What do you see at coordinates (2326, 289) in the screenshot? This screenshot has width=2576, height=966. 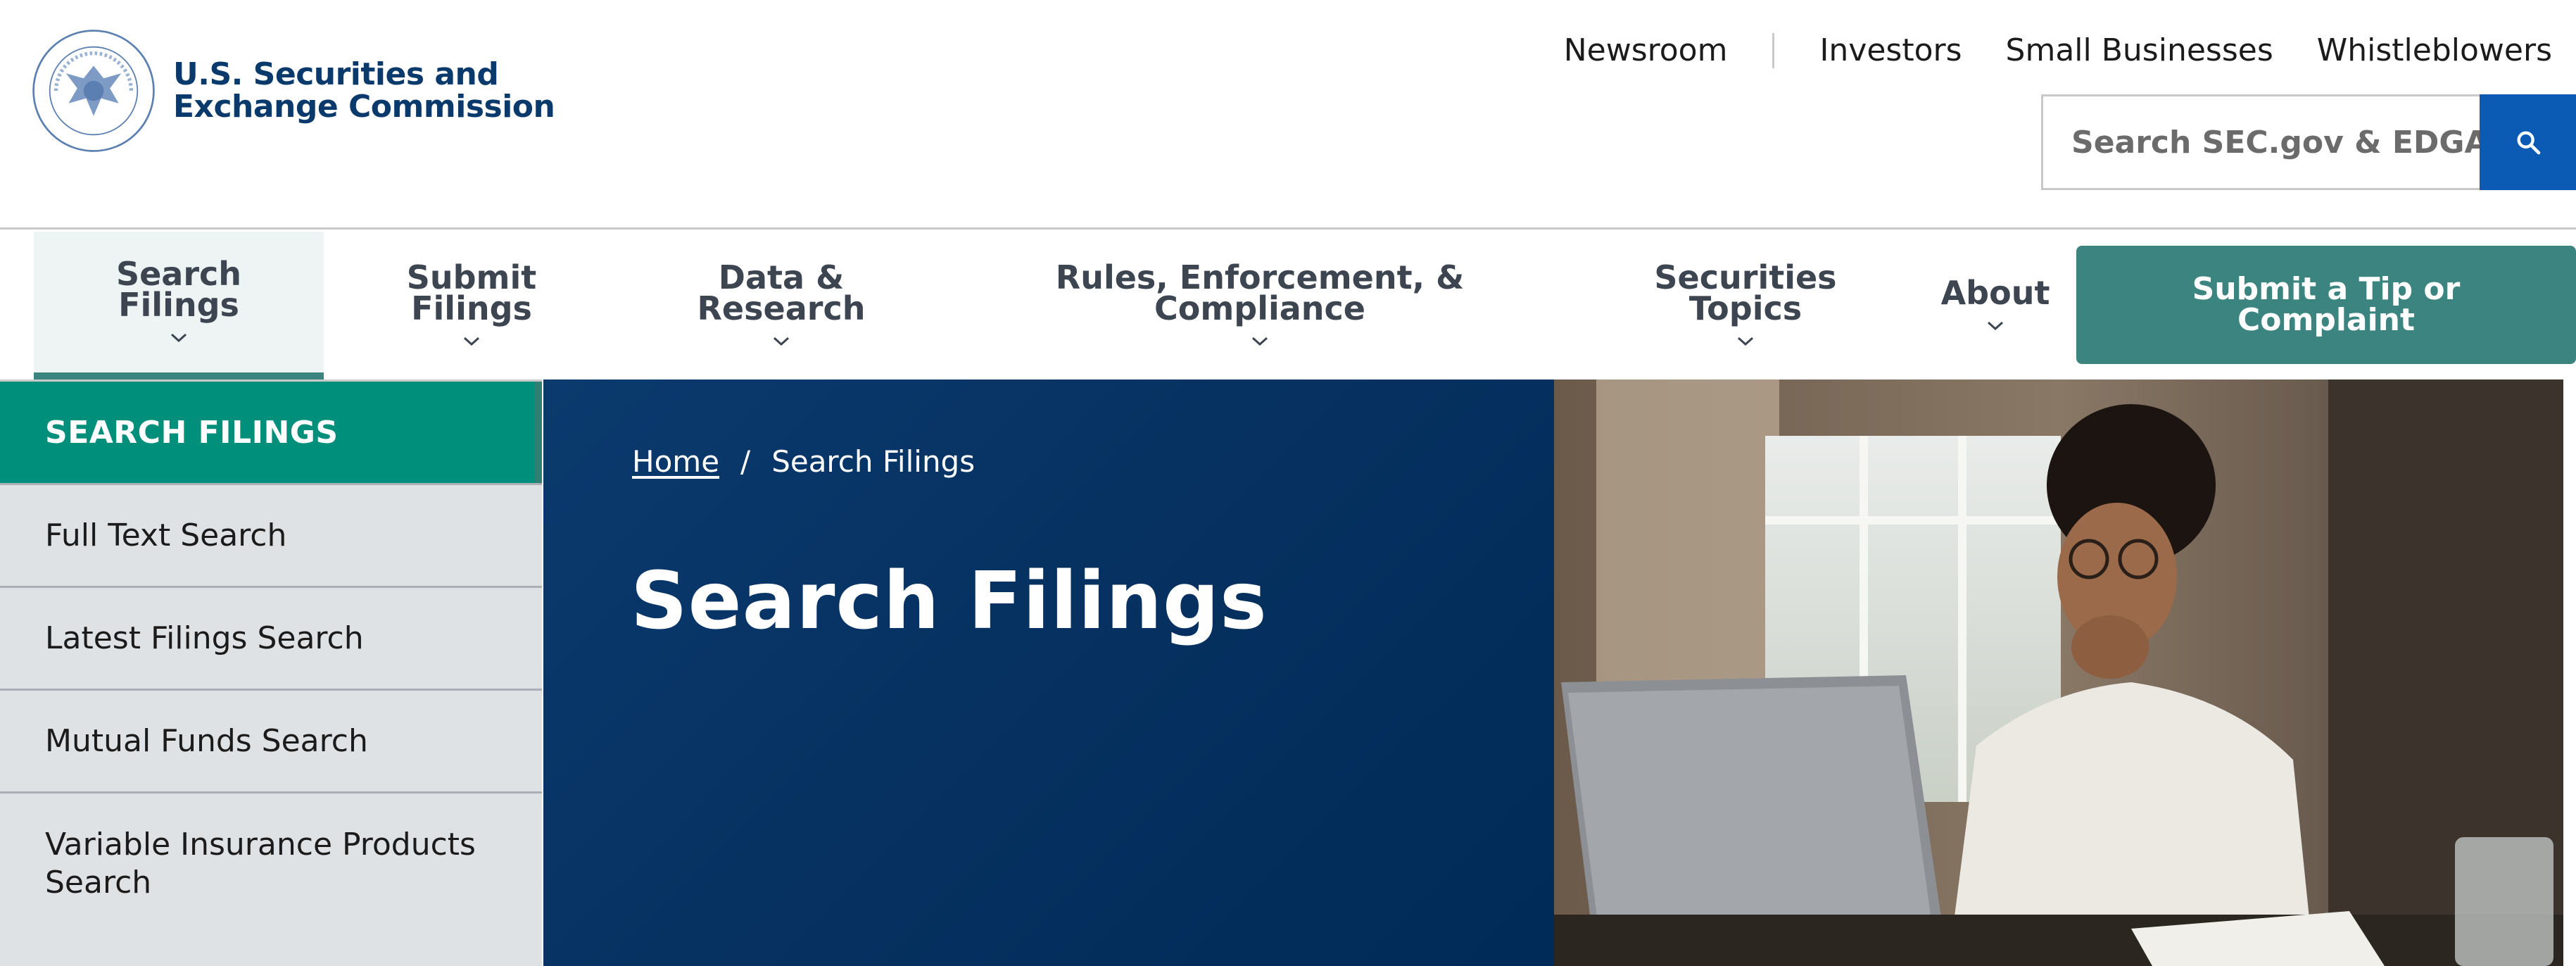 I see `cta-label: Submit a Tip or` at bounding box center [2326, 289].